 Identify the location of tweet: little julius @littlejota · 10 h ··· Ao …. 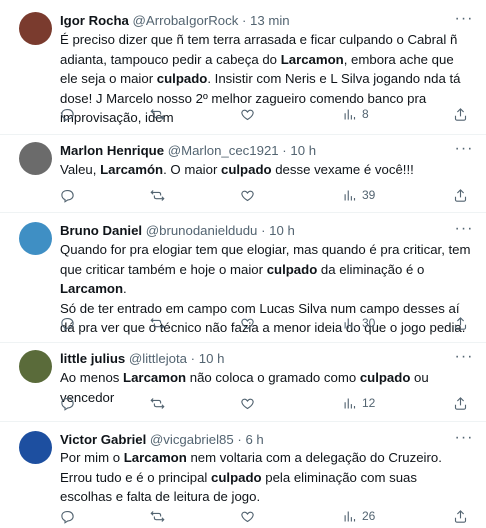
(243, 382).